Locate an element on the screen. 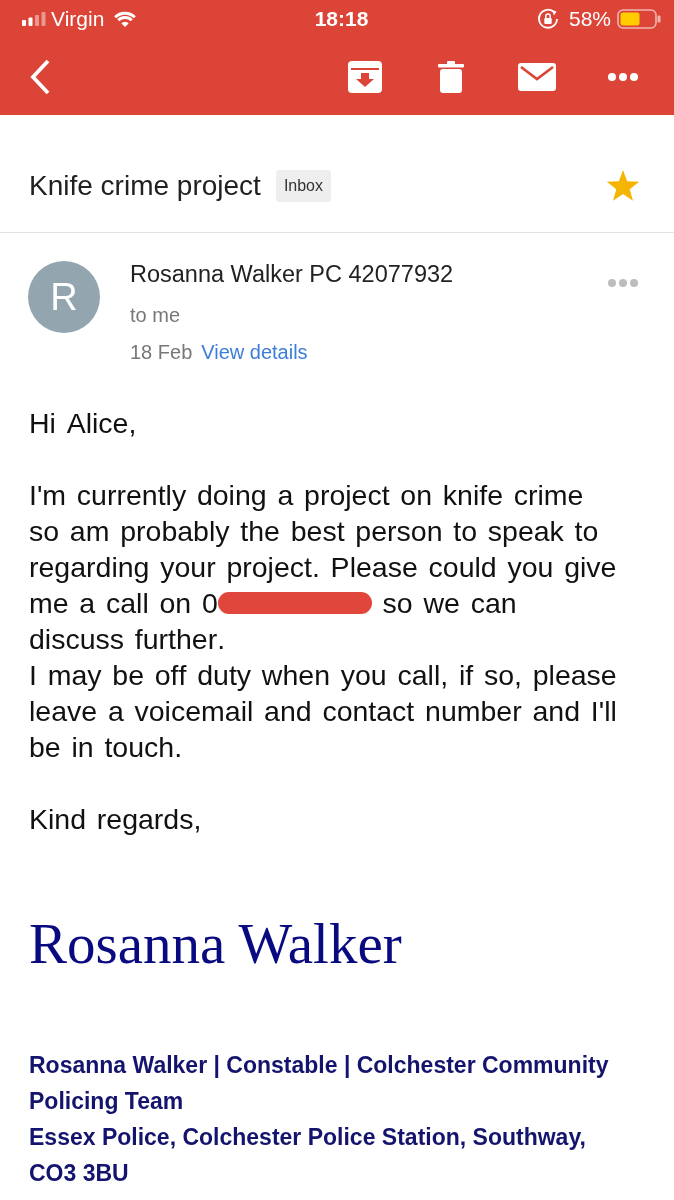 The width and height of the screenshot is (674, 1200). signature-text: Essex Police, Colchester Police Station, Southway, CO3 3BU is located at coordinates (308, 1155).